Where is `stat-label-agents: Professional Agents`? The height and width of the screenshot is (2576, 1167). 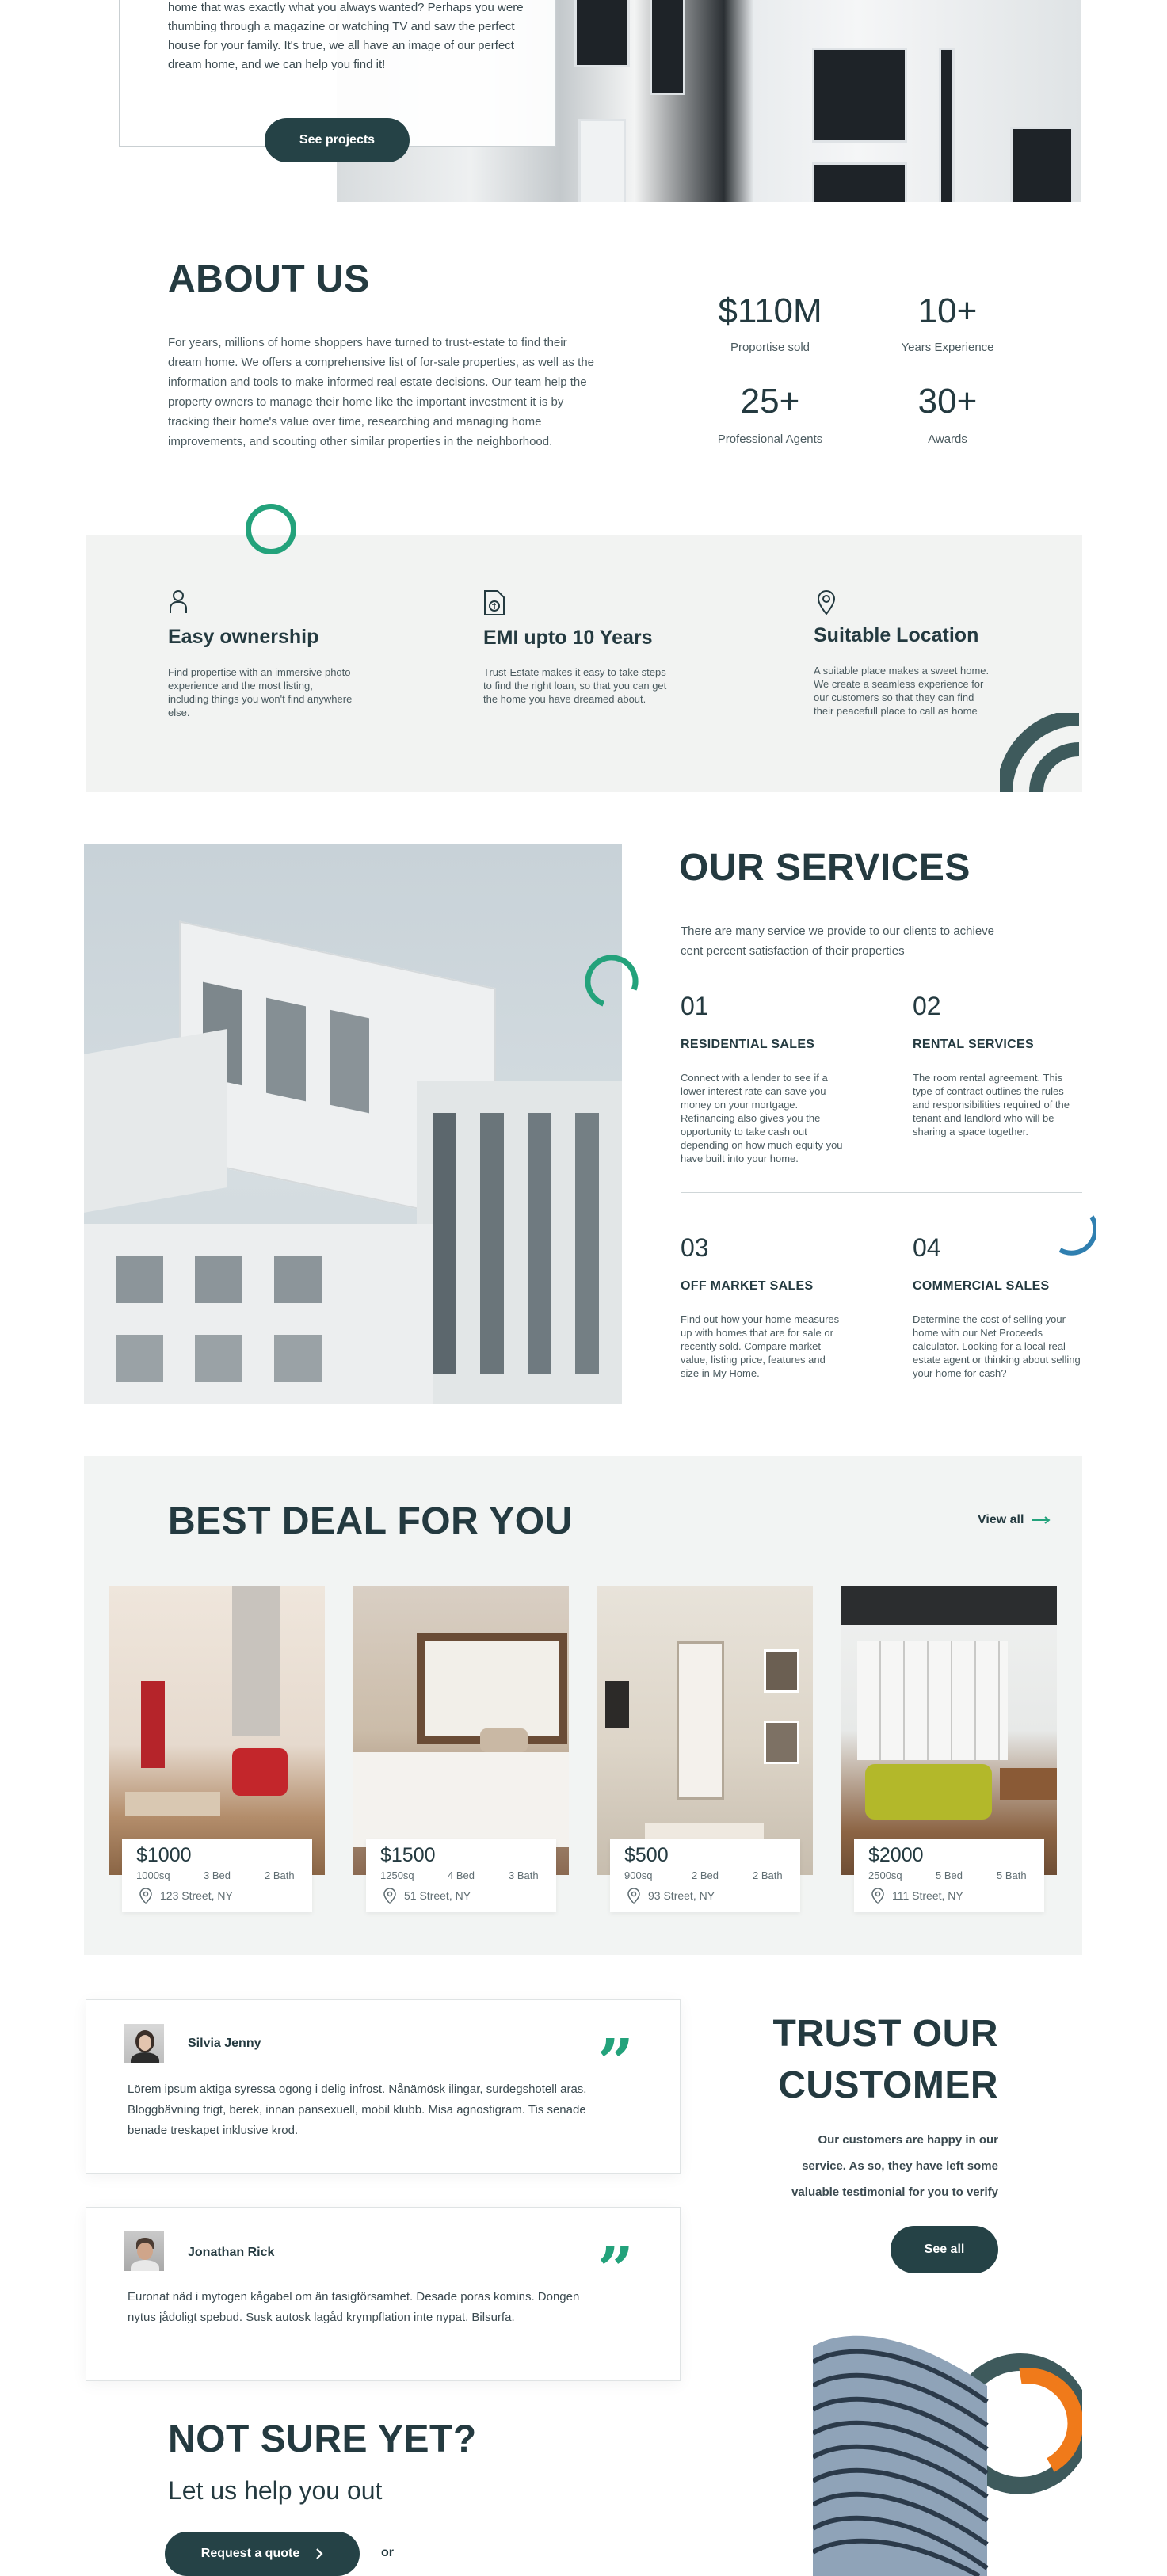
stat-label-agents: Professional Agents is located at coordinates (770, 440).